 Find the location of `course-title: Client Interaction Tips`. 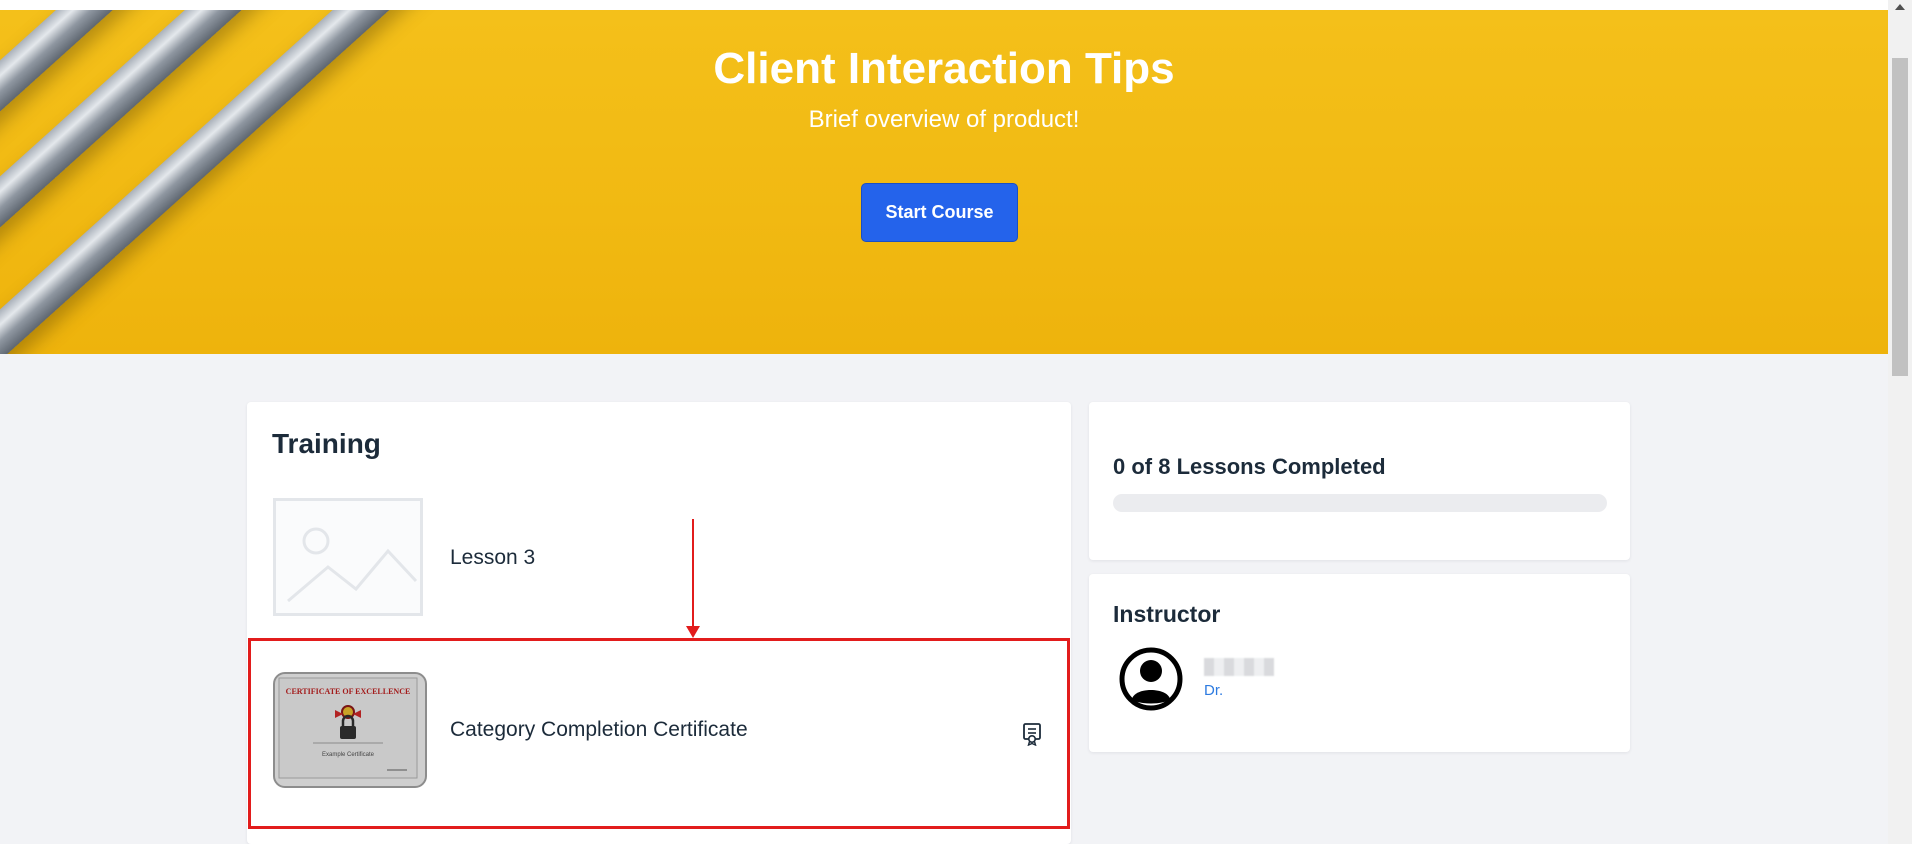

course-title: Client Interaction Tips is located at coordinates (944, 68).